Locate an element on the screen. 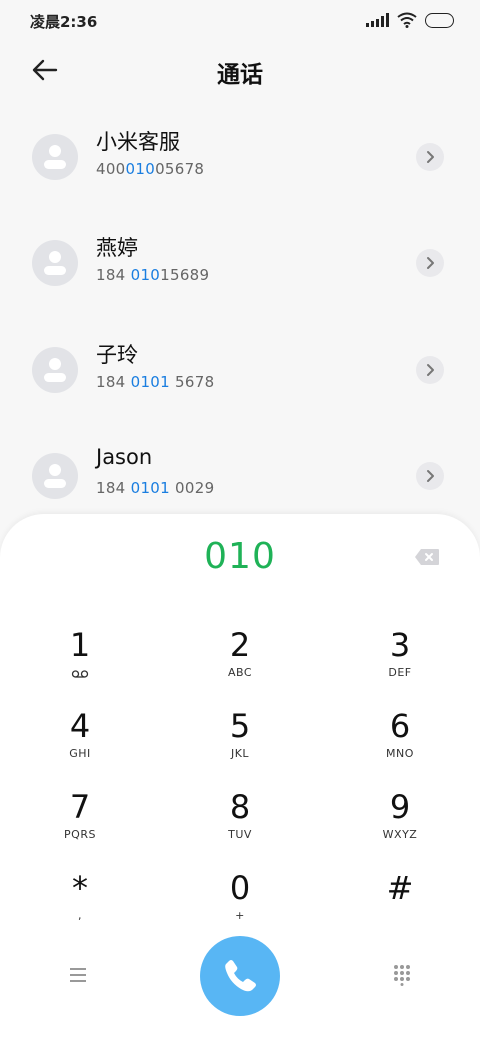  signal-icon is located at coordinates (377, 20).